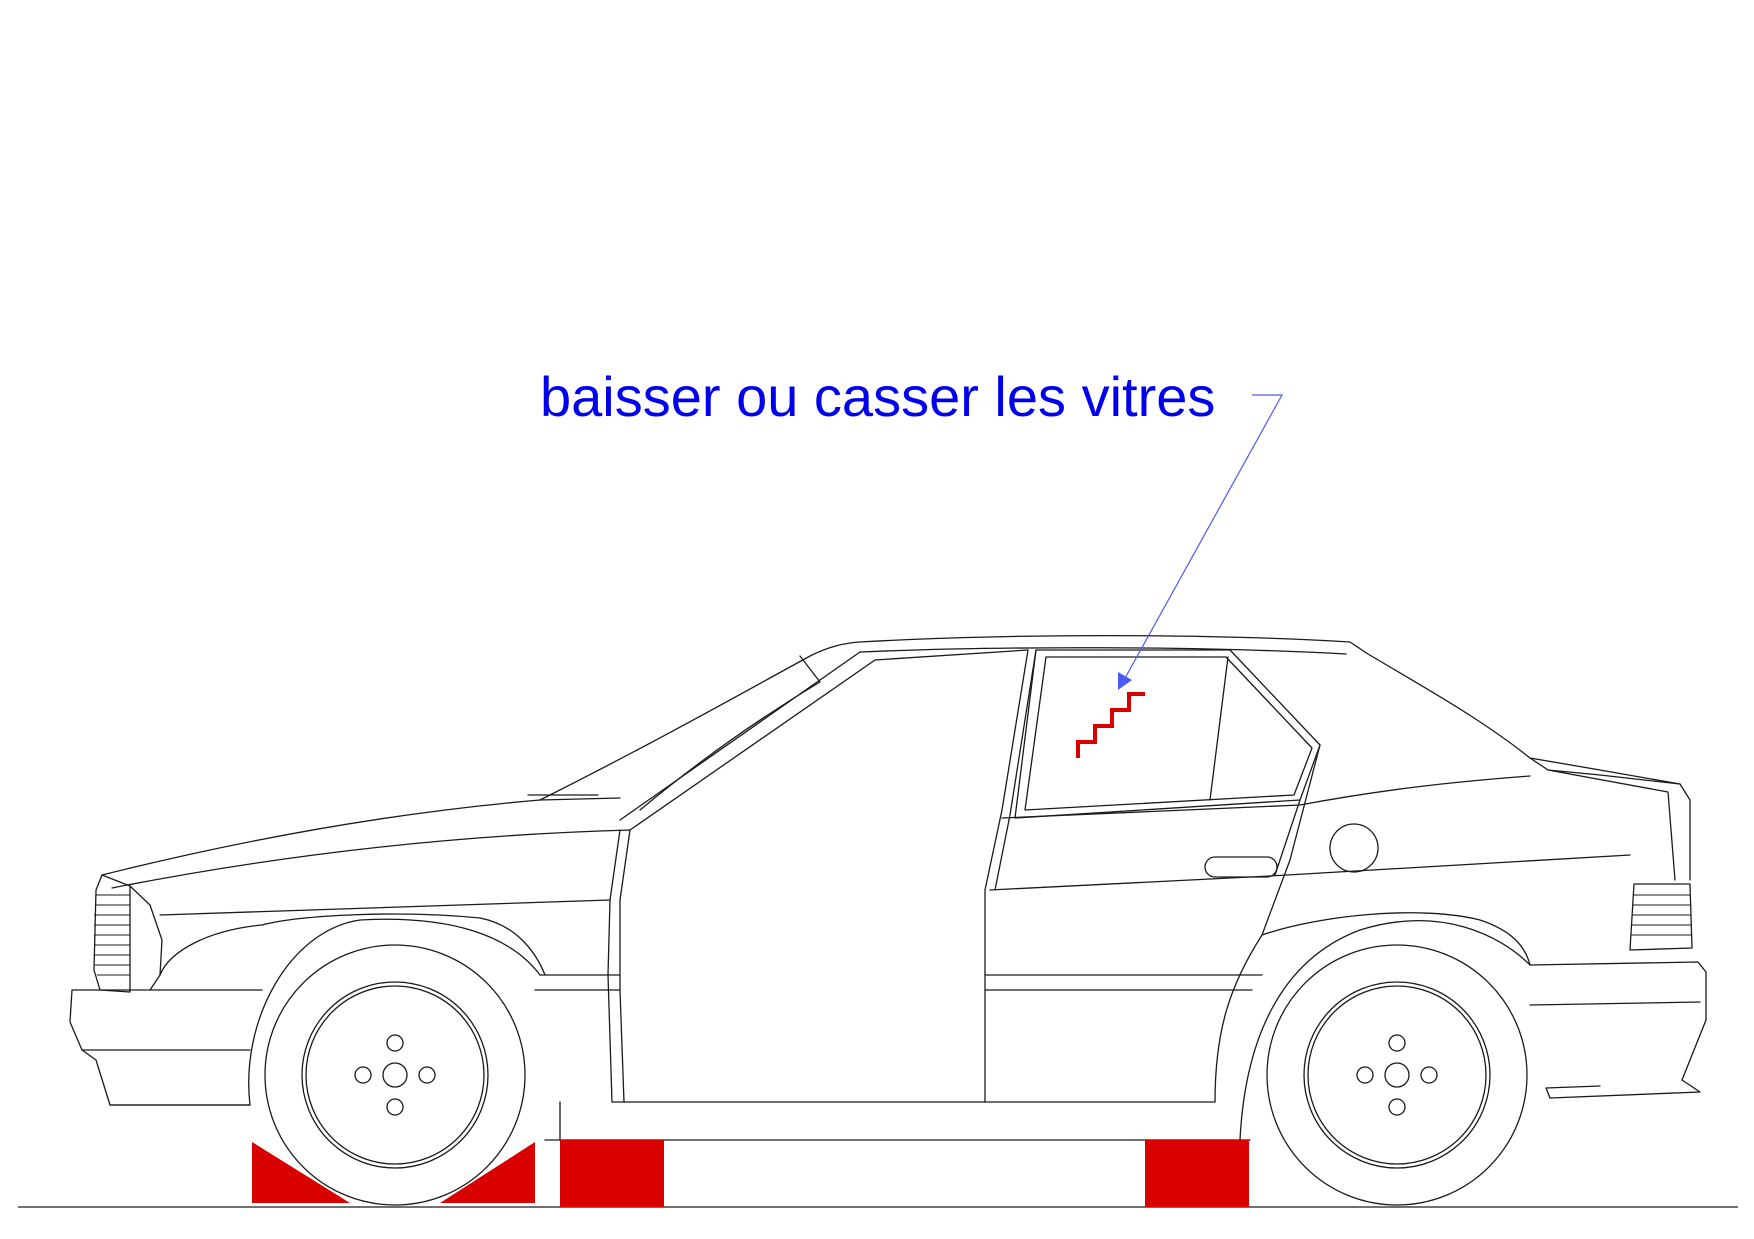 The width and height of the screenshot is (1754, 1239). Describe the element at coordinates (395, 1075) in the screenshot. I see `front-wheel` at that location.